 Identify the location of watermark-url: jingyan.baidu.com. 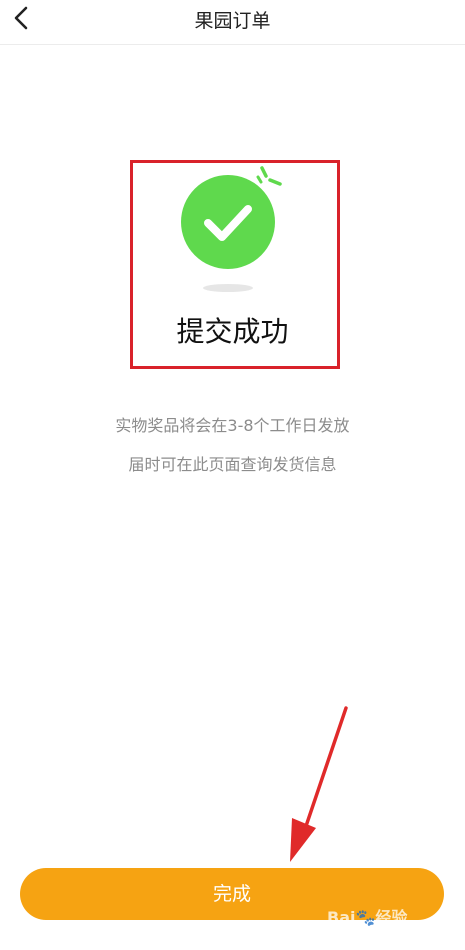
(371, 929).